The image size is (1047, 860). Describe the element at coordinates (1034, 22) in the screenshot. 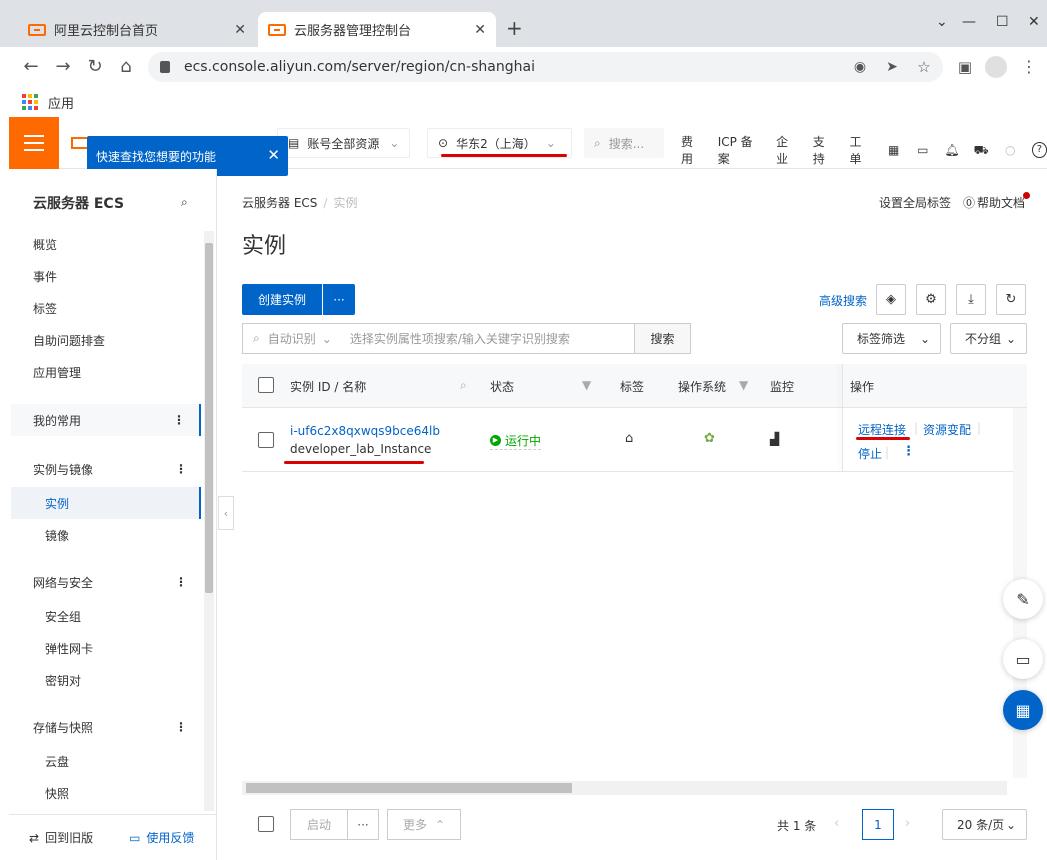

I see `close-window-icon: ✕` at that location.